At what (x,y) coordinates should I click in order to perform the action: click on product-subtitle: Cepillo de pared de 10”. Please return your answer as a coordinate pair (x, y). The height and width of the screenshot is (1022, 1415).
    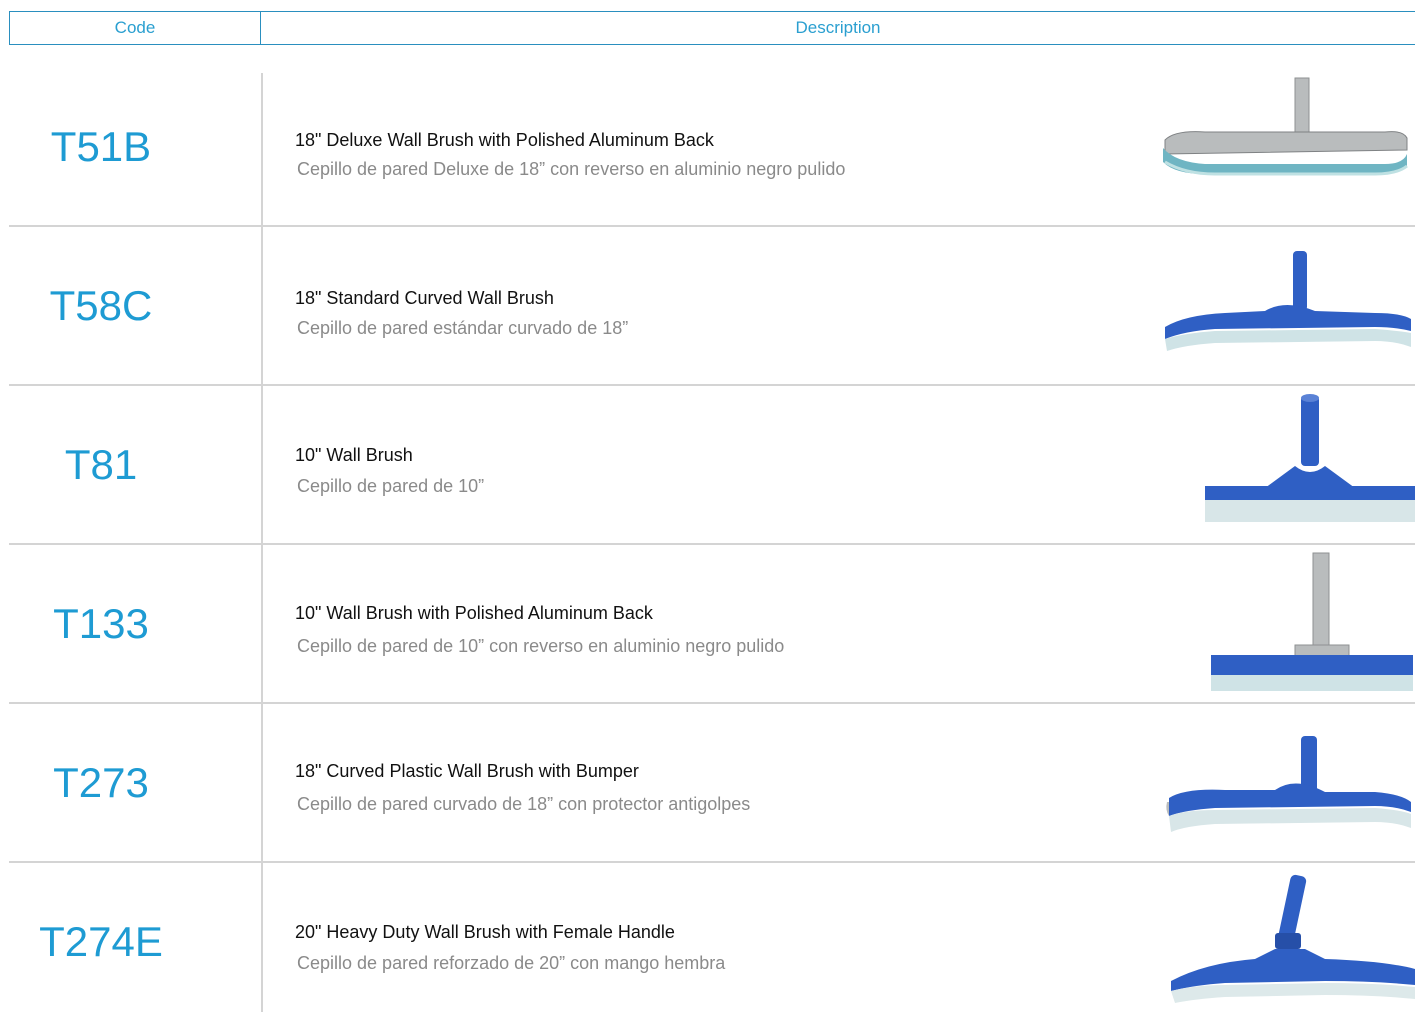
    Looking at the image, I should click on (391, 486).